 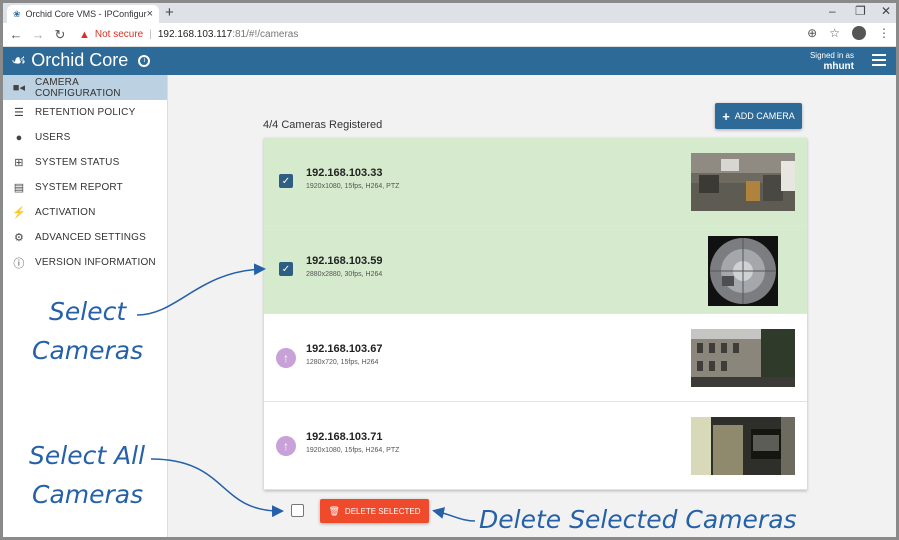 I want to click on report-icon: ▤, so click(x=19, y=188).